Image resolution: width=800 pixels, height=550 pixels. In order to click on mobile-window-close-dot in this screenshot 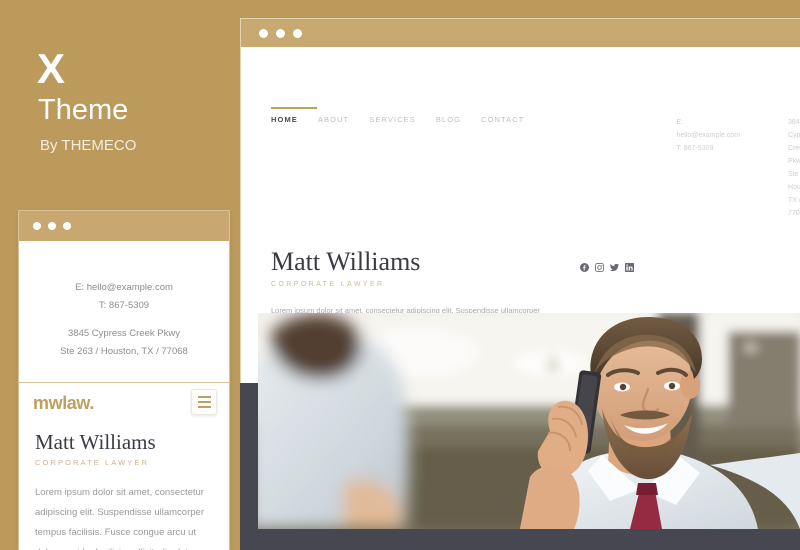, I will do `click(37, 226)`.